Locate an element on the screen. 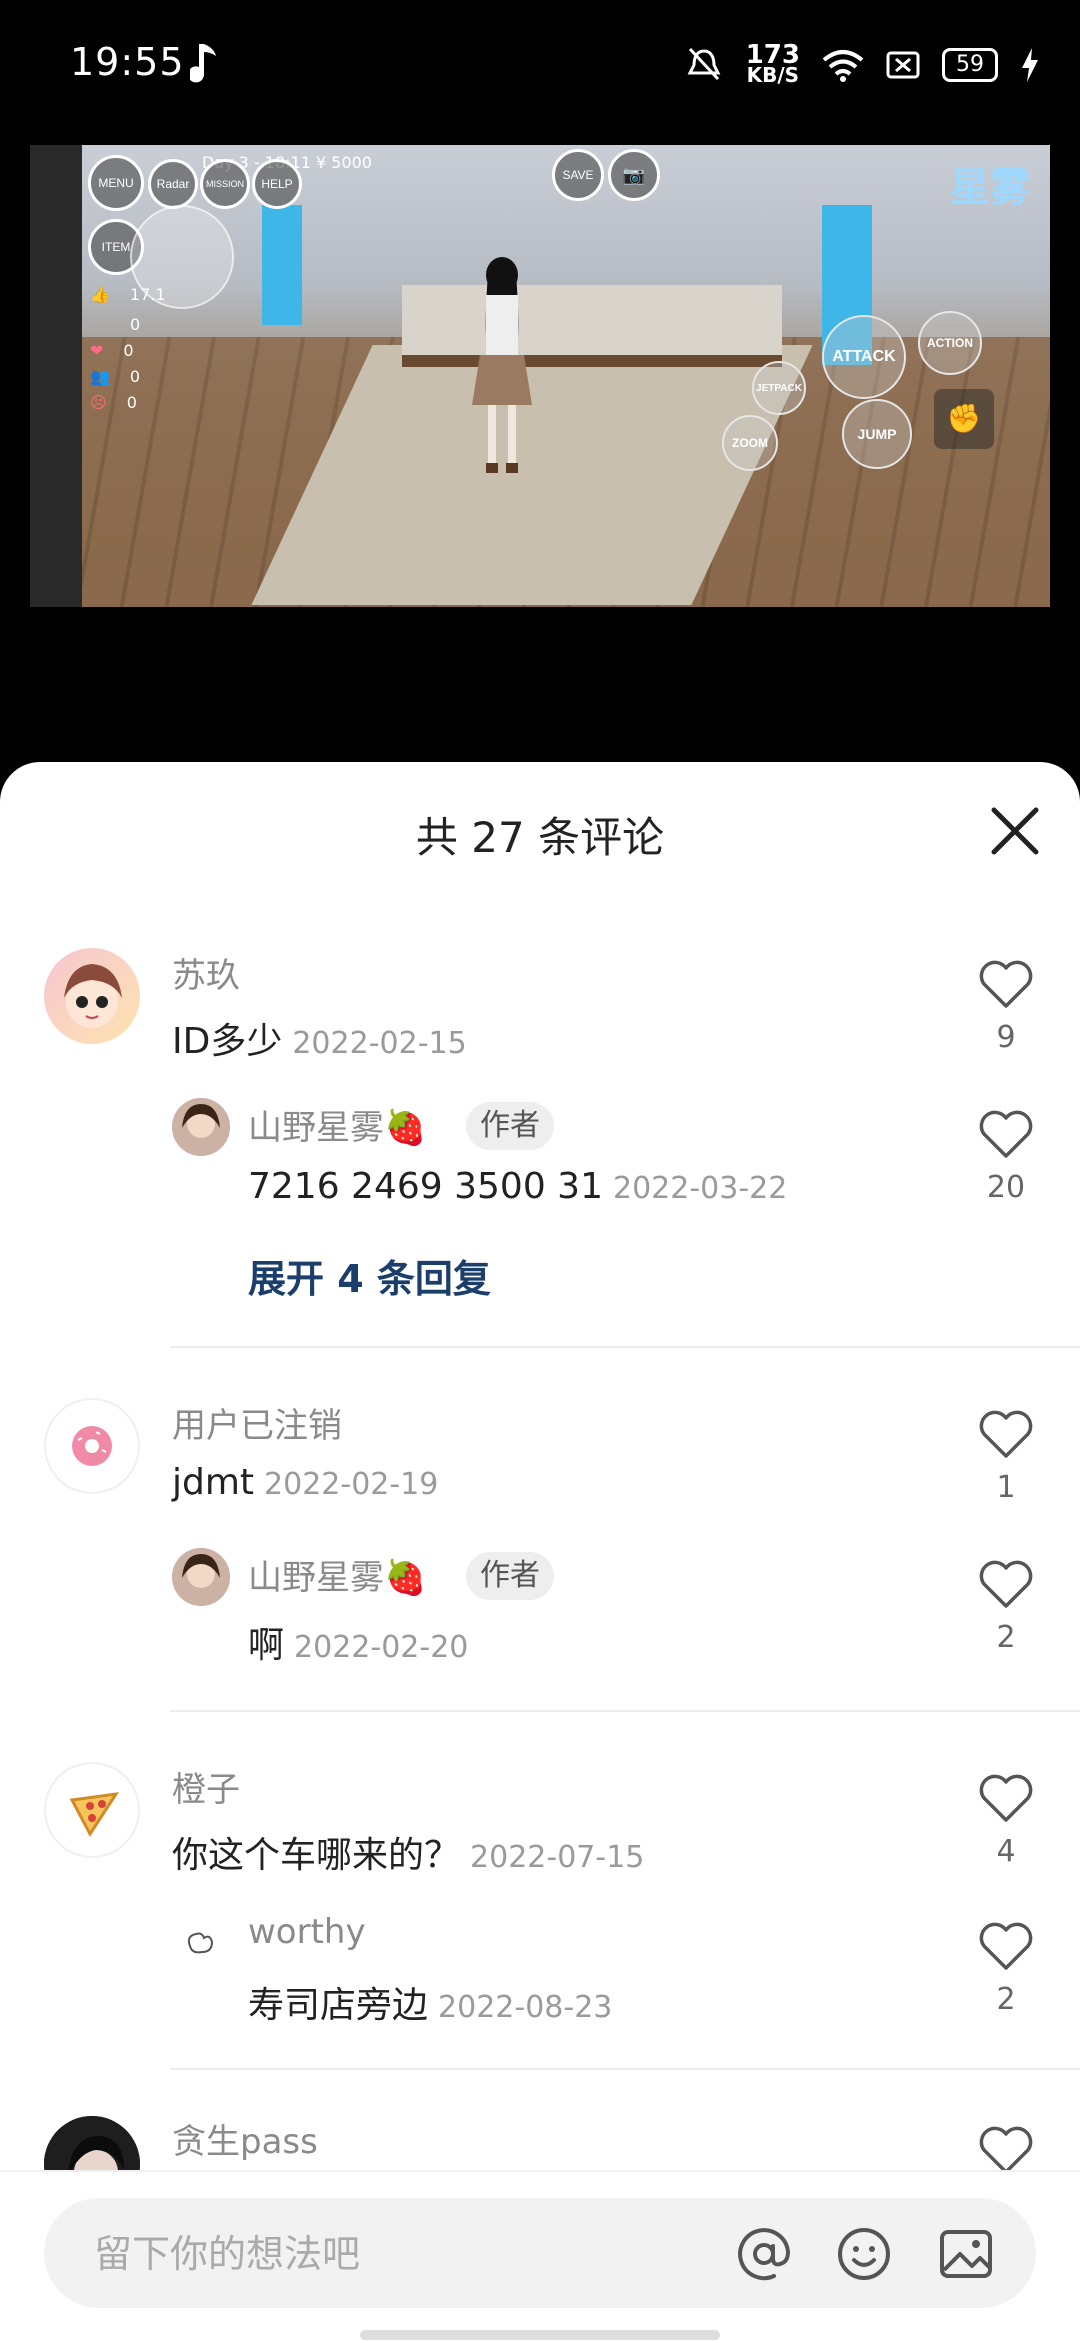 The image size is (1080, 2342). comment-text: 你这个车哪来的？ 2022-07-15 is located at coordinates (408, 1852).